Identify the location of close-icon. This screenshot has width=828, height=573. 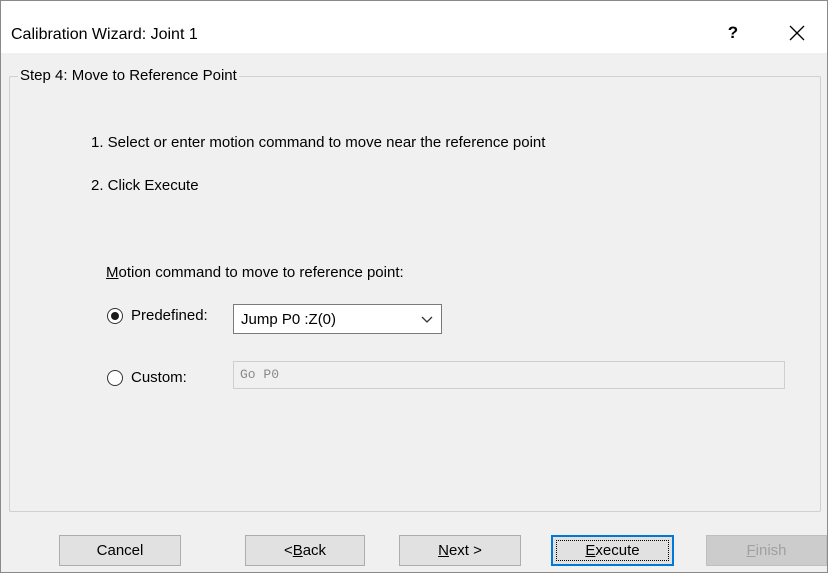
(797, 33).